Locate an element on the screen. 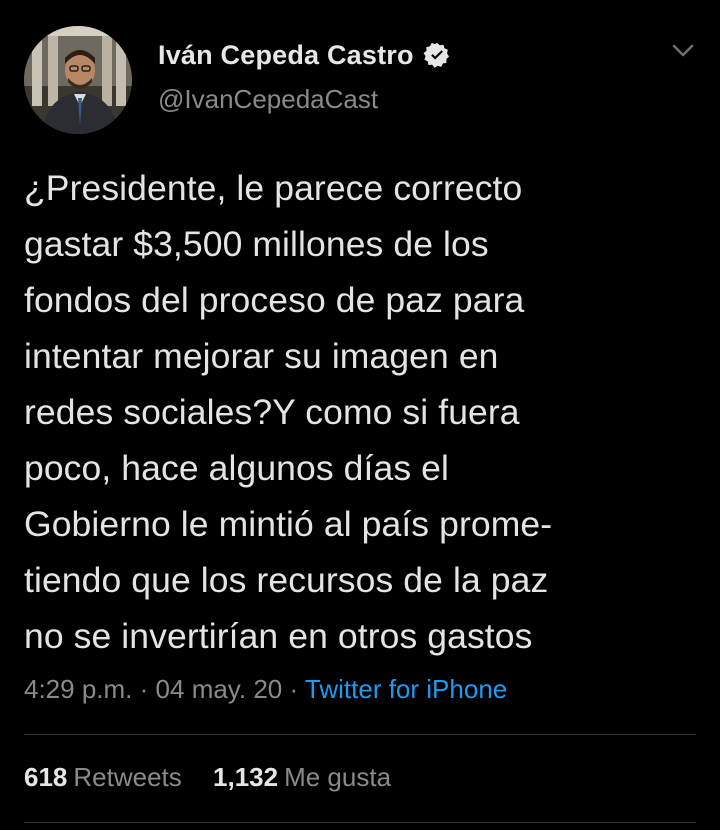  tweet-stats: 618 Retweets 1,132 Me gusta is located at coordinates (207, 777).